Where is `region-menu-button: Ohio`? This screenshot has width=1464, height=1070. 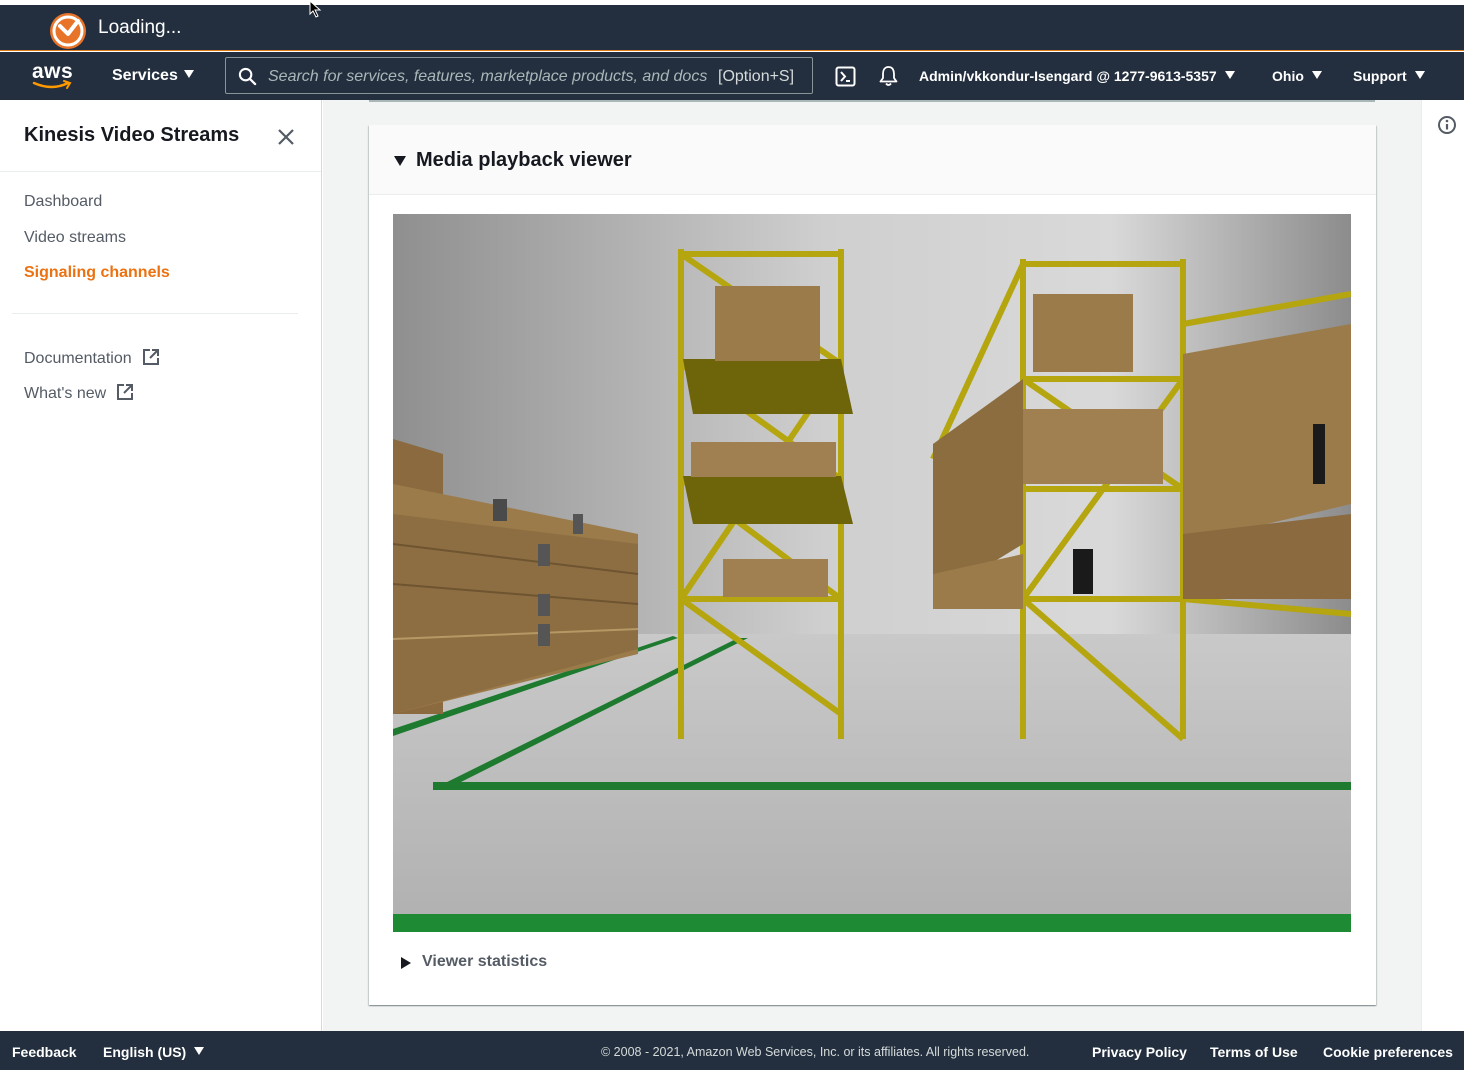
region-menu-button: Ohio is located at coordinates (1297, 76).